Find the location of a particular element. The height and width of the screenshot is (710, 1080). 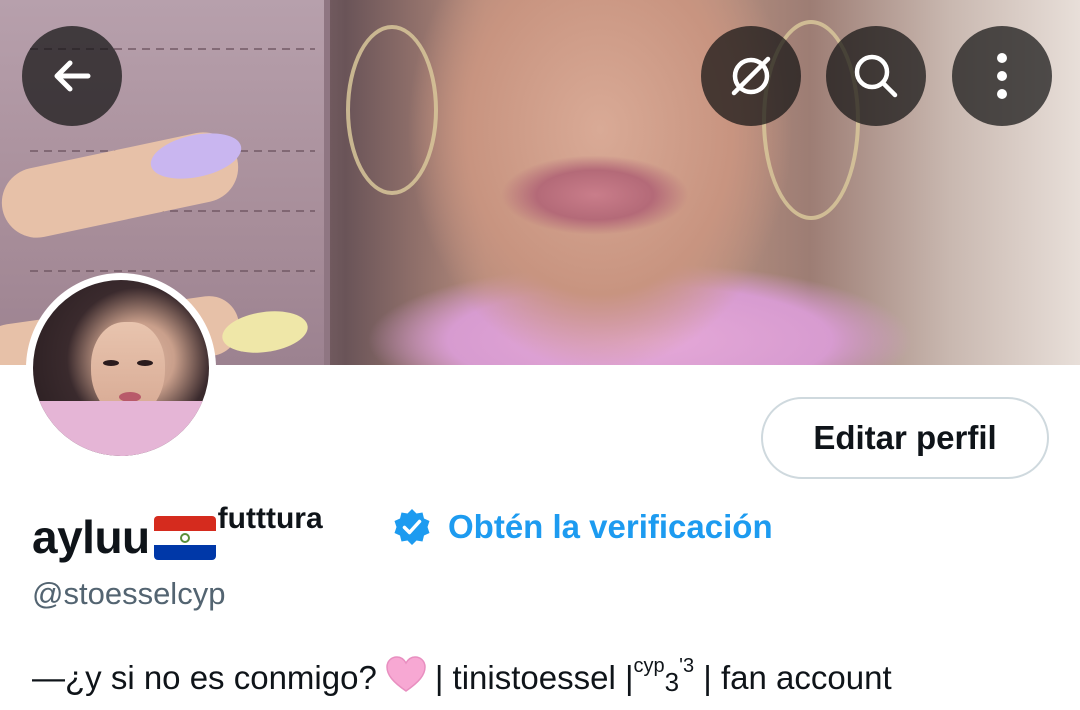

eye-slash-icon is located at coordinates (751, 76).